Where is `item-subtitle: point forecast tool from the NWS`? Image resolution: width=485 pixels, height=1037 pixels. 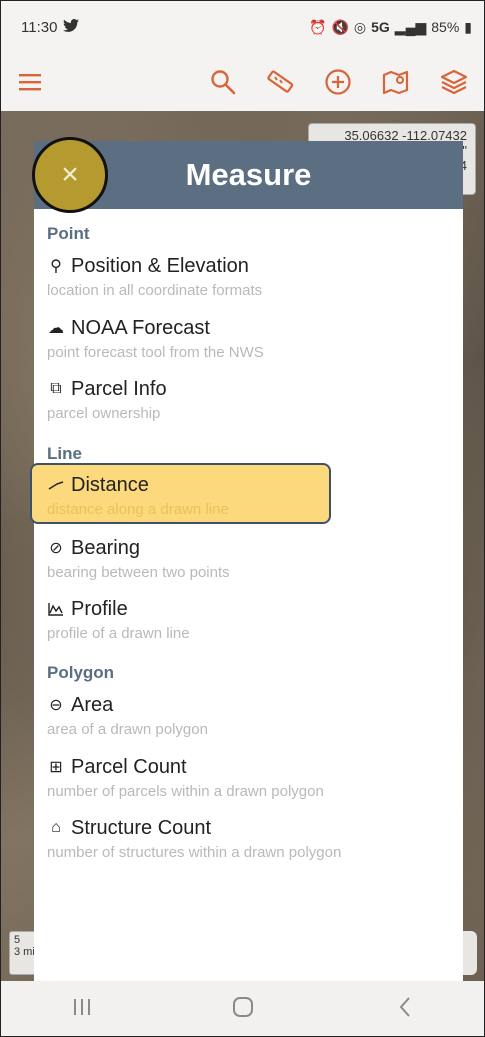 item-subtitle: point forecast tool from the NWS is located at coordinates (155, 352).